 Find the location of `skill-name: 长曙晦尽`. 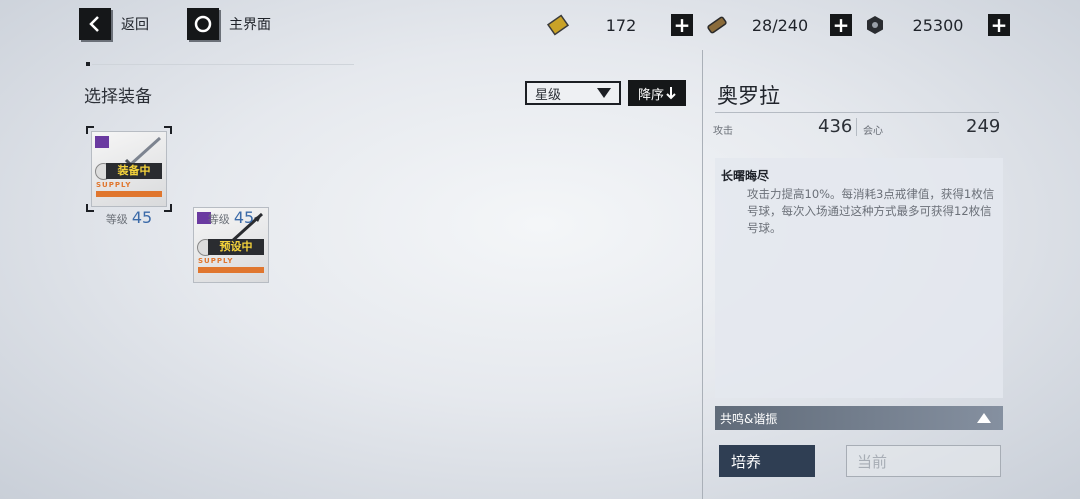

skill-name: 长曙晦尽 is located at coordinates (745, 176).